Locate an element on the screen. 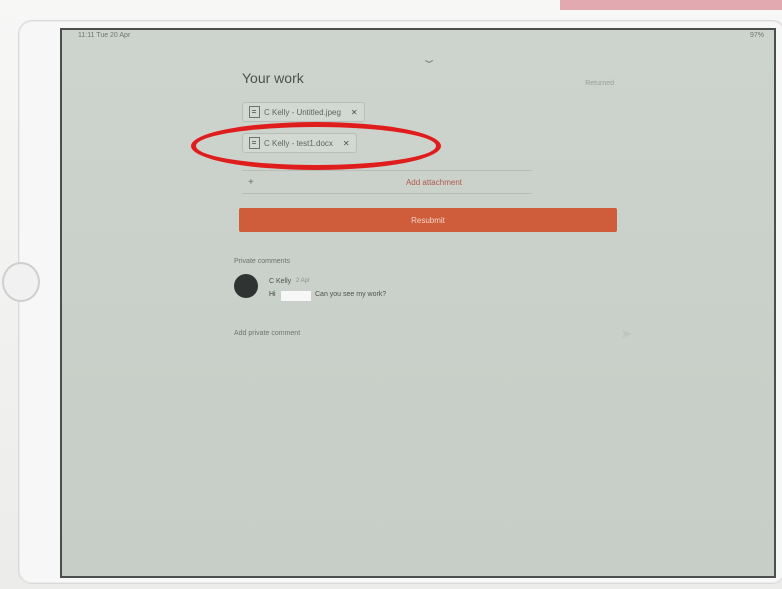  resubmit-button: Resubmit is located at coordinates (428, 220).